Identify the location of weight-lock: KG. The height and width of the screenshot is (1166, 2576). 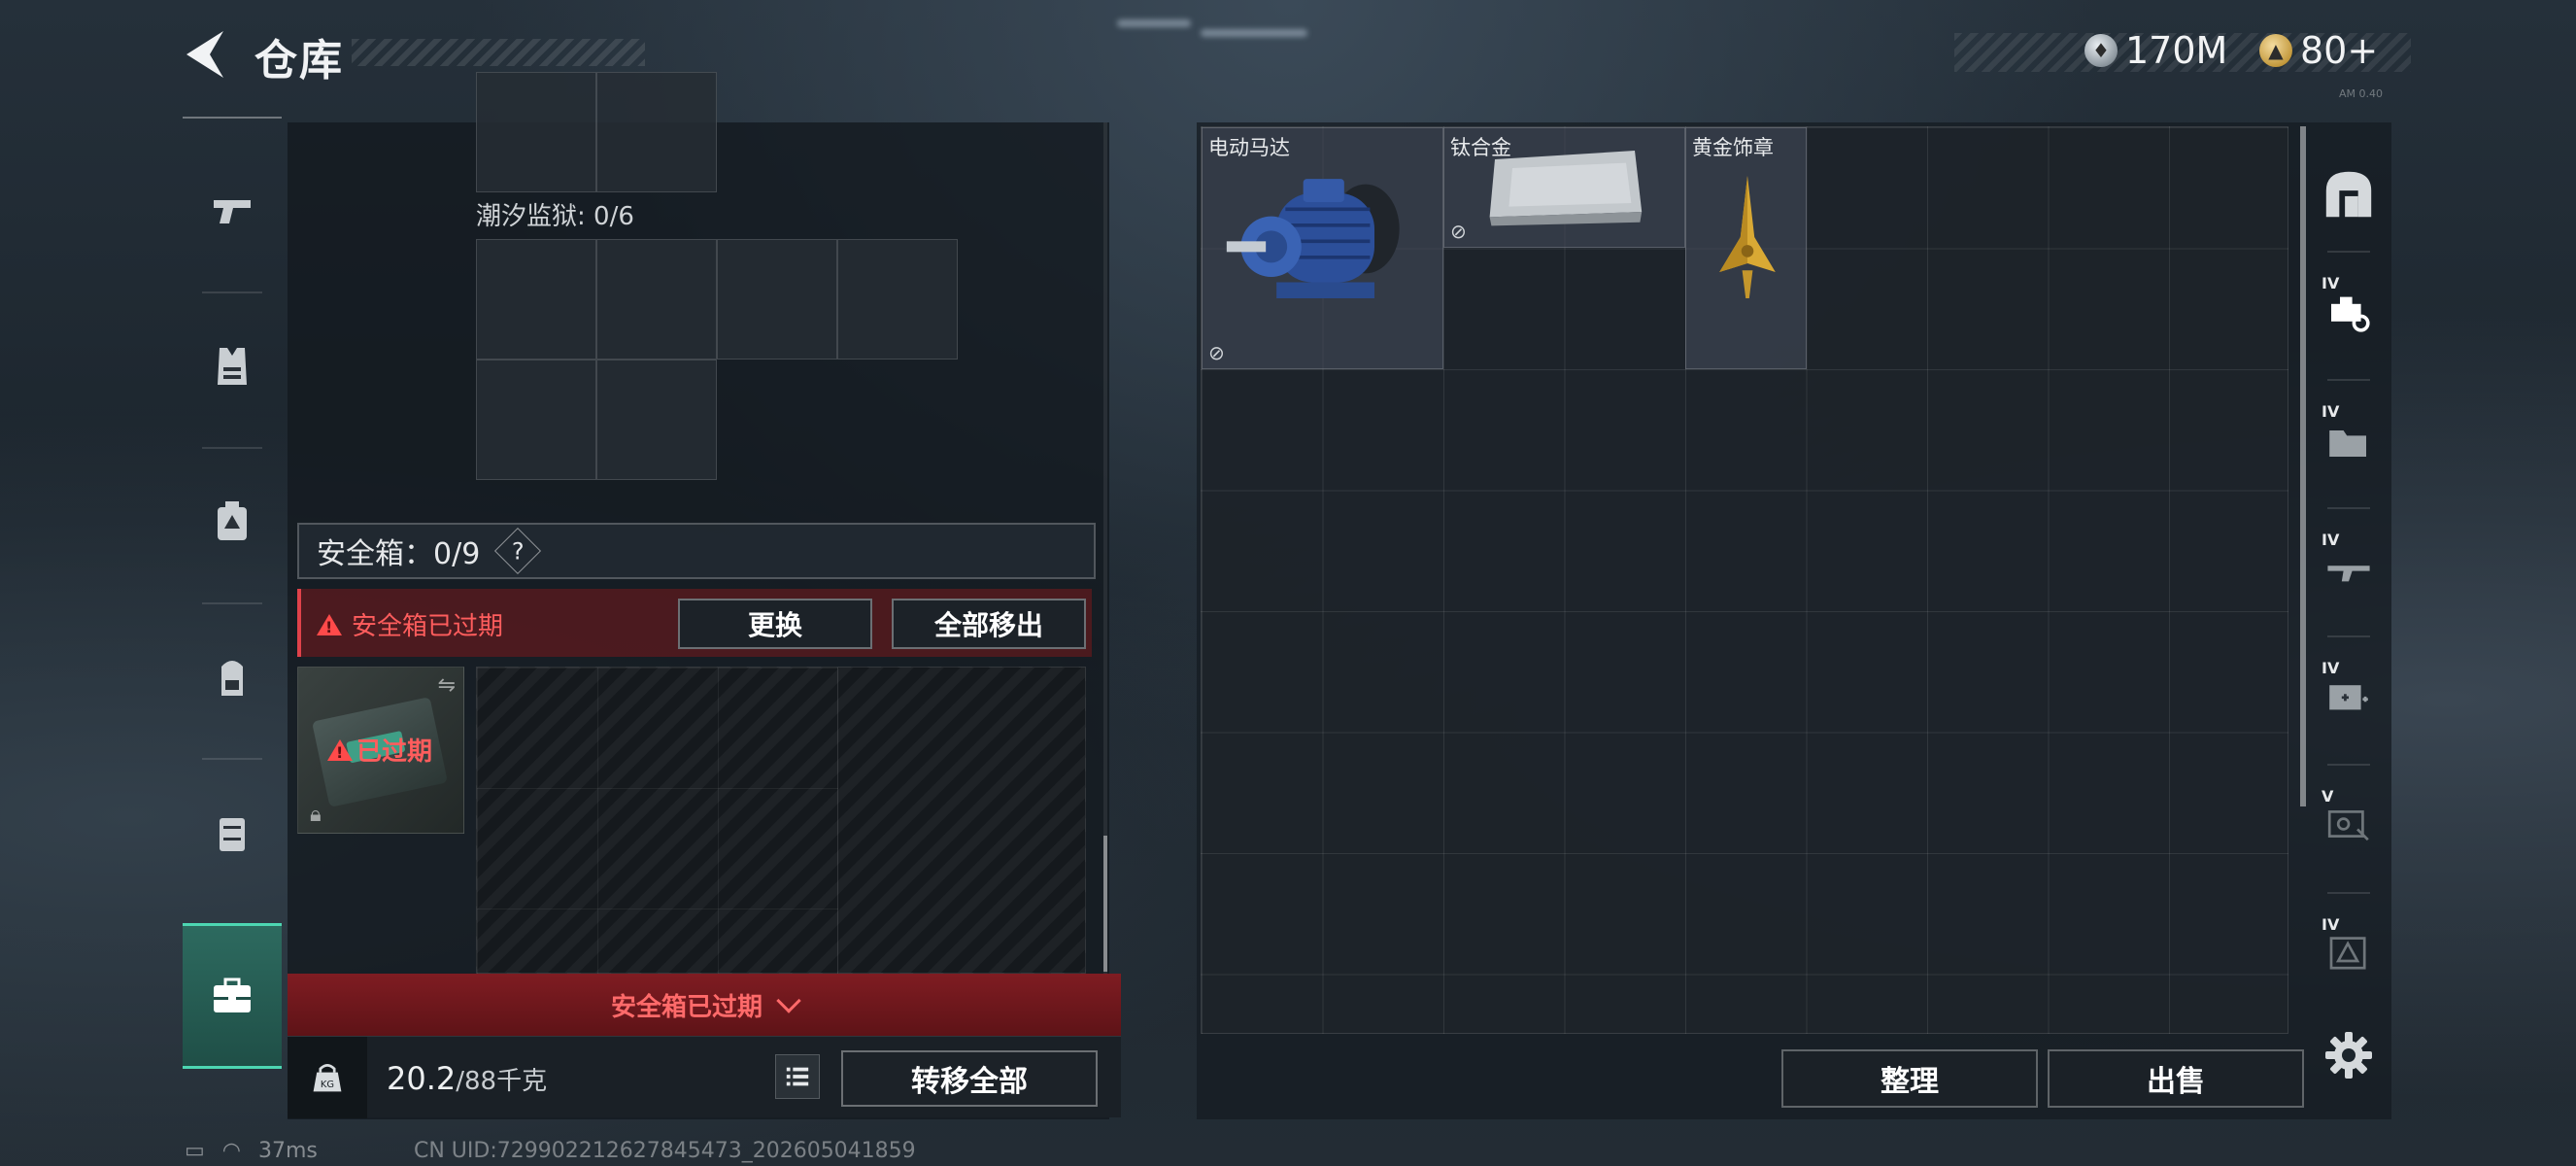
(327, 1077).